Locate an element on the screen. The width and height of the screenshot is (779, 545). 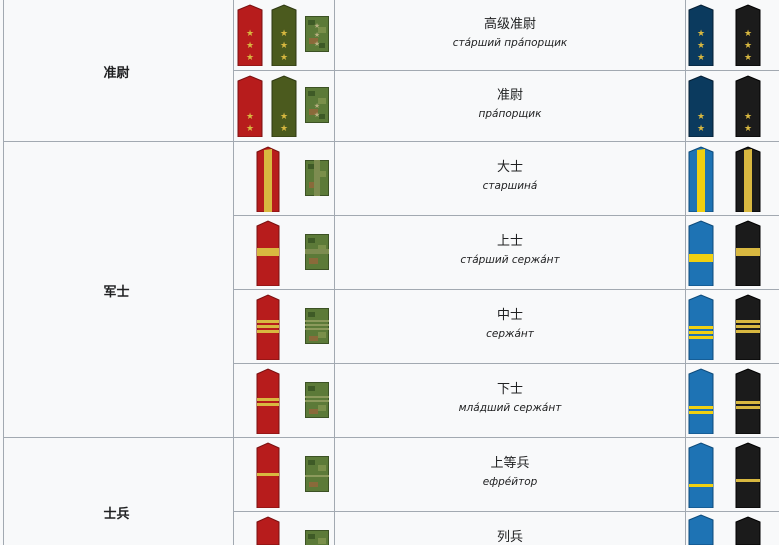
rank-name-chinese: 上等兵 is located at coordinates (510, 463).